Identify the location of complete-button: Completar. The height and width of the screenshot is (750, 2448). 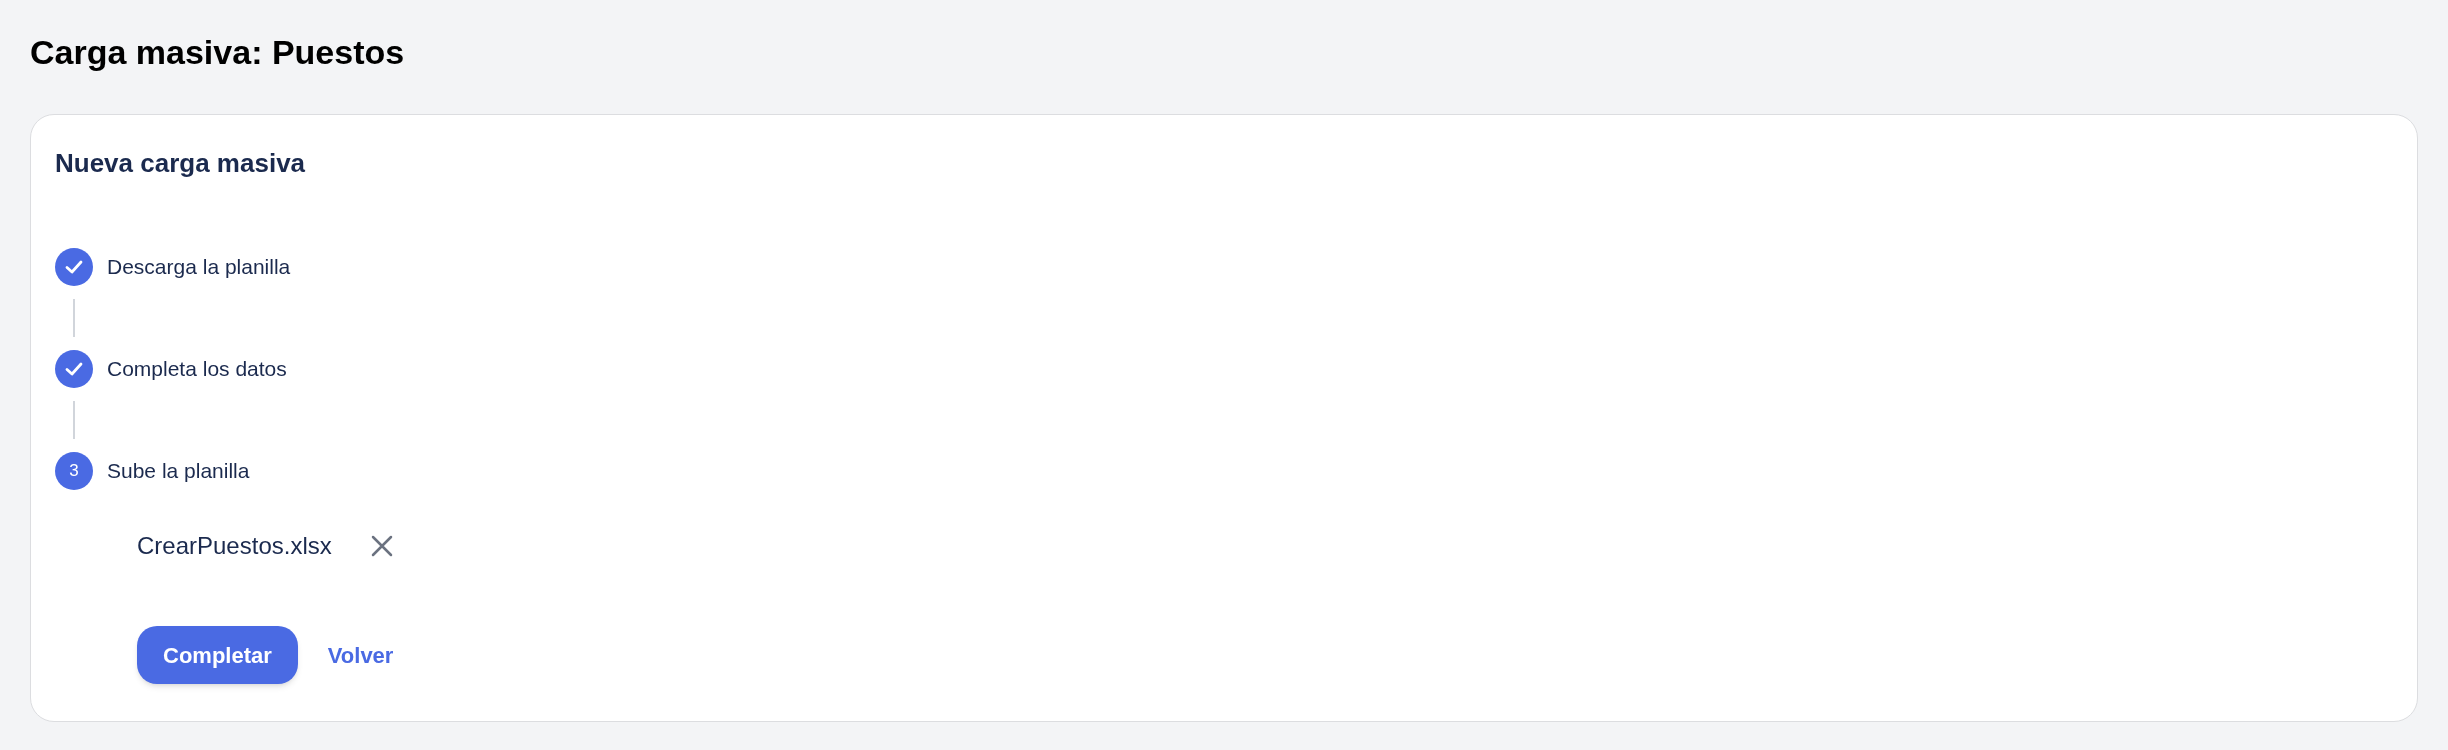
(217, 655).